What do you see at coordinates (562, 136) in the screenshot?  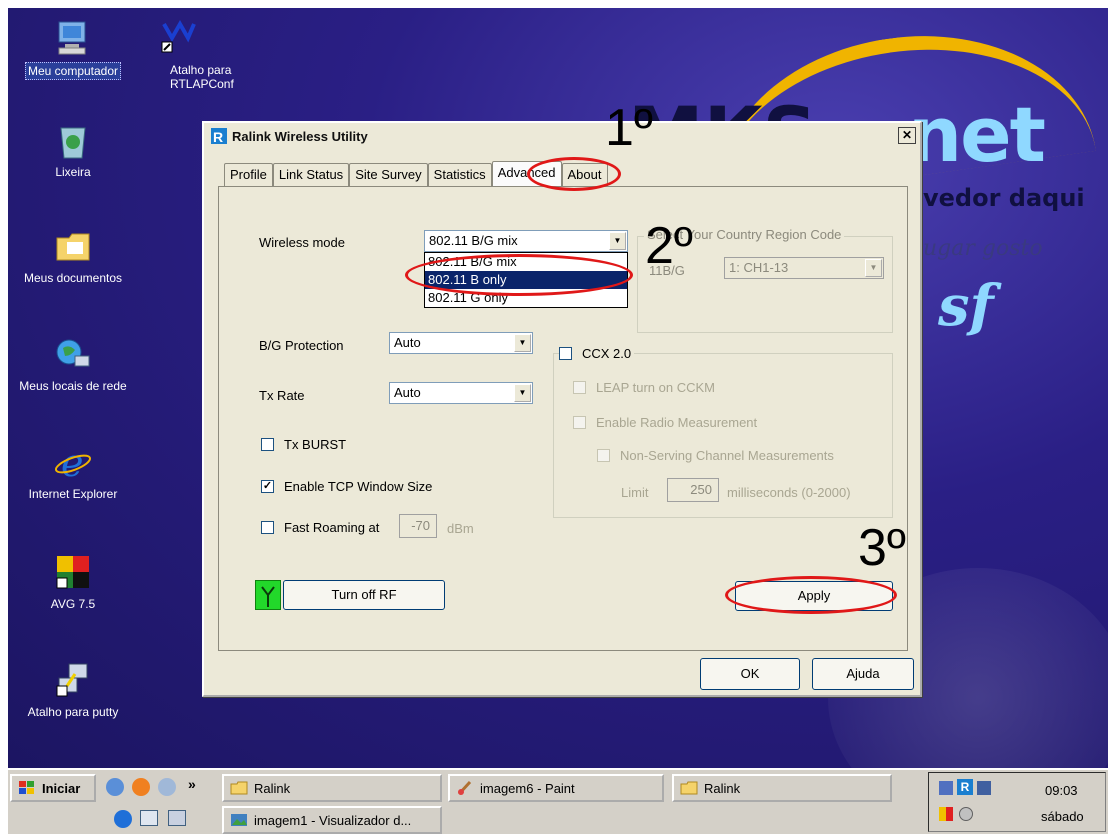 I see `title-bar: R Ralink Wireless Utility` at bounding box center [562, 136].